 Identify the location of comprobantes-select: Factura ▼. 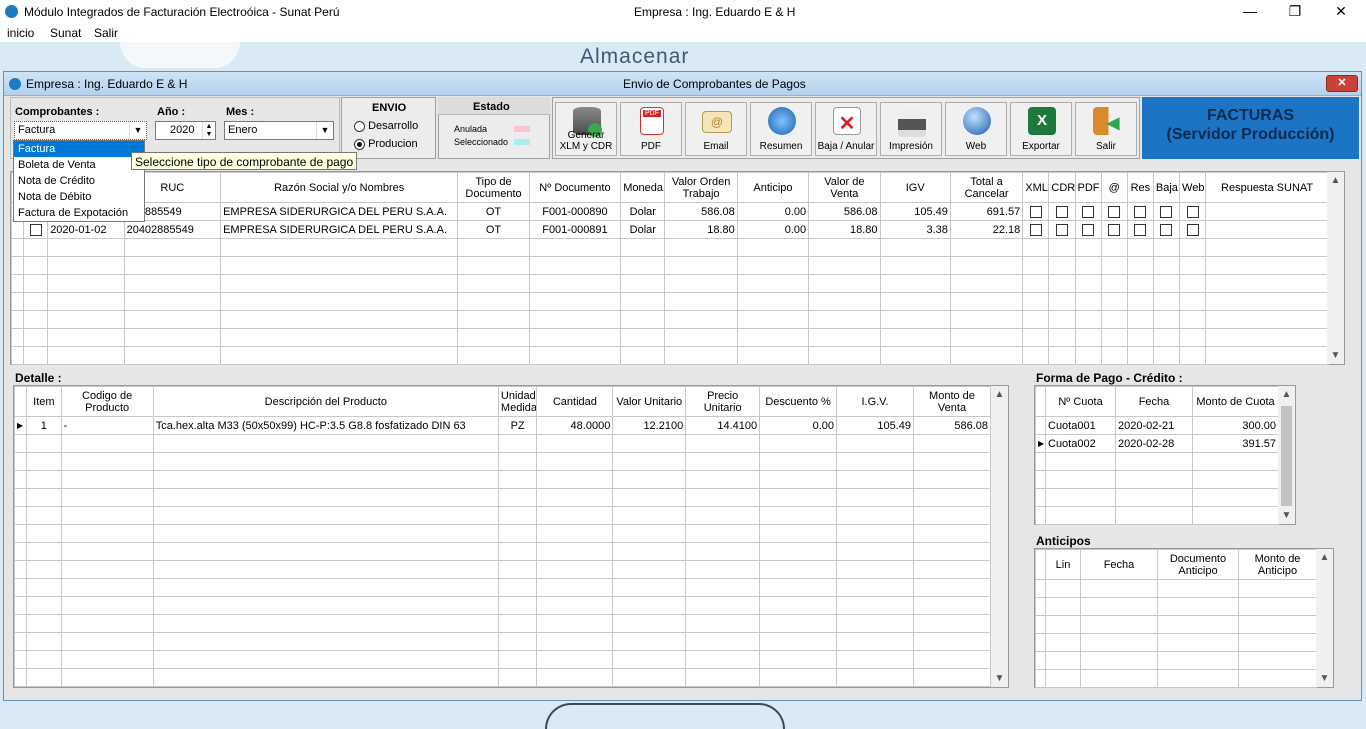
(80, 130).